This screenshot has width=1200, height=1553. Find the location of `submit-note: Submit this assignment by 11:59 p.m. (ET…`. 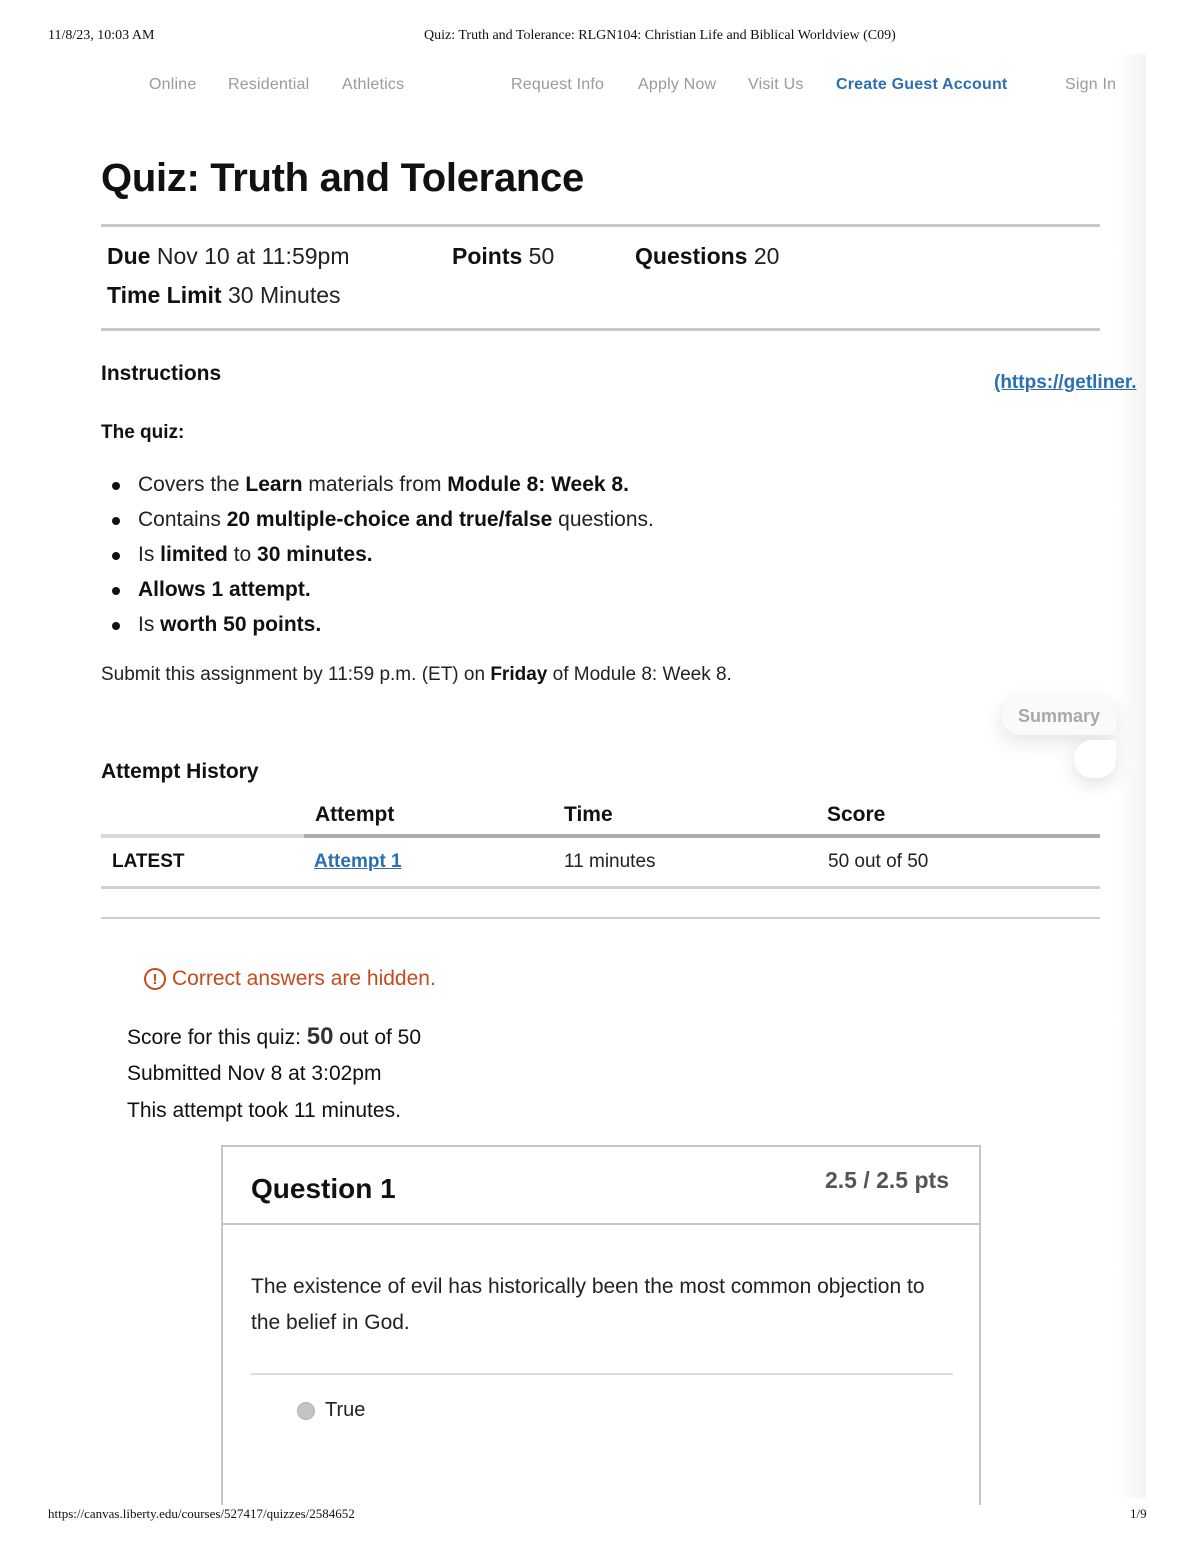

submit-note: Submit this assignment by 11:59 p.m. (ET… is located at coordinates (416, 675).